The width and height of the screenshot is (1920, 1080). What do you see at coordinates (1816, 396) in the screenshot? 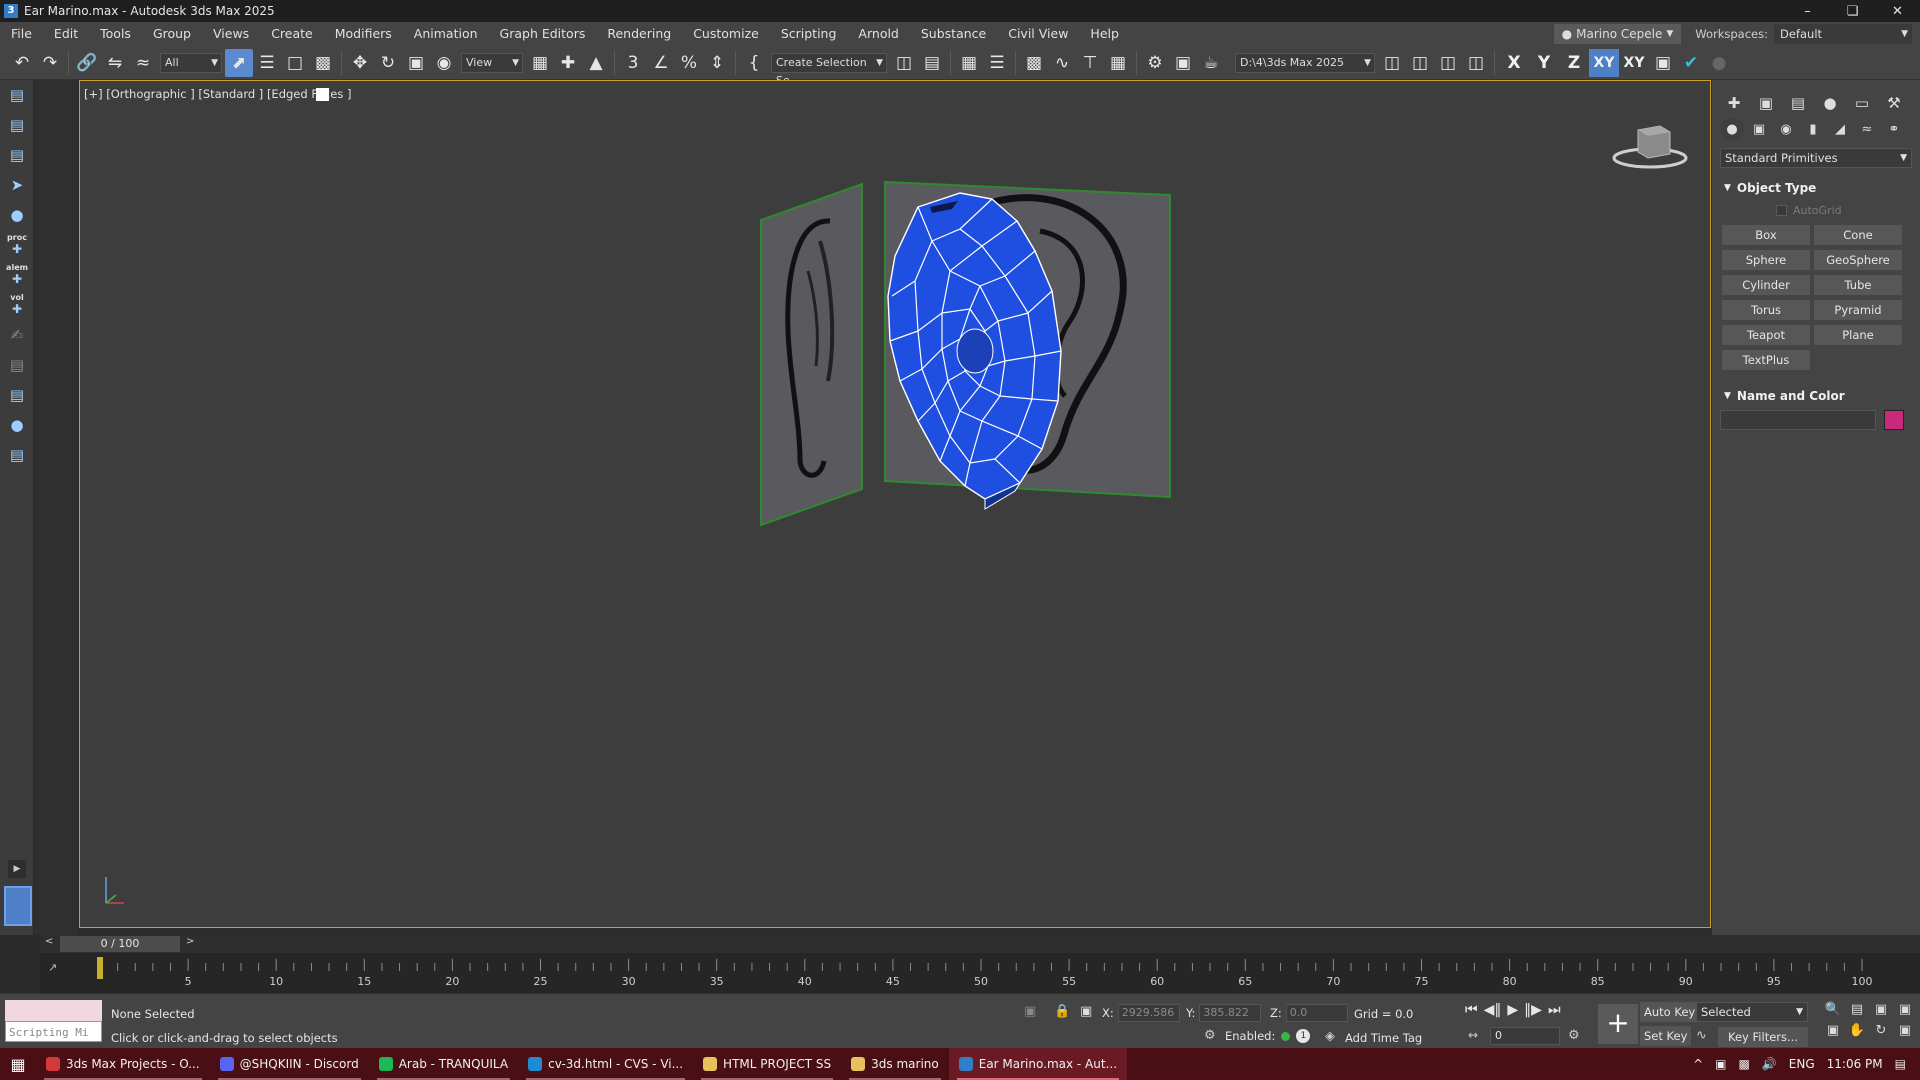
I see `name-and-color-rollout-header: ▼ Name and Color` at bounding box center [1816, 396].